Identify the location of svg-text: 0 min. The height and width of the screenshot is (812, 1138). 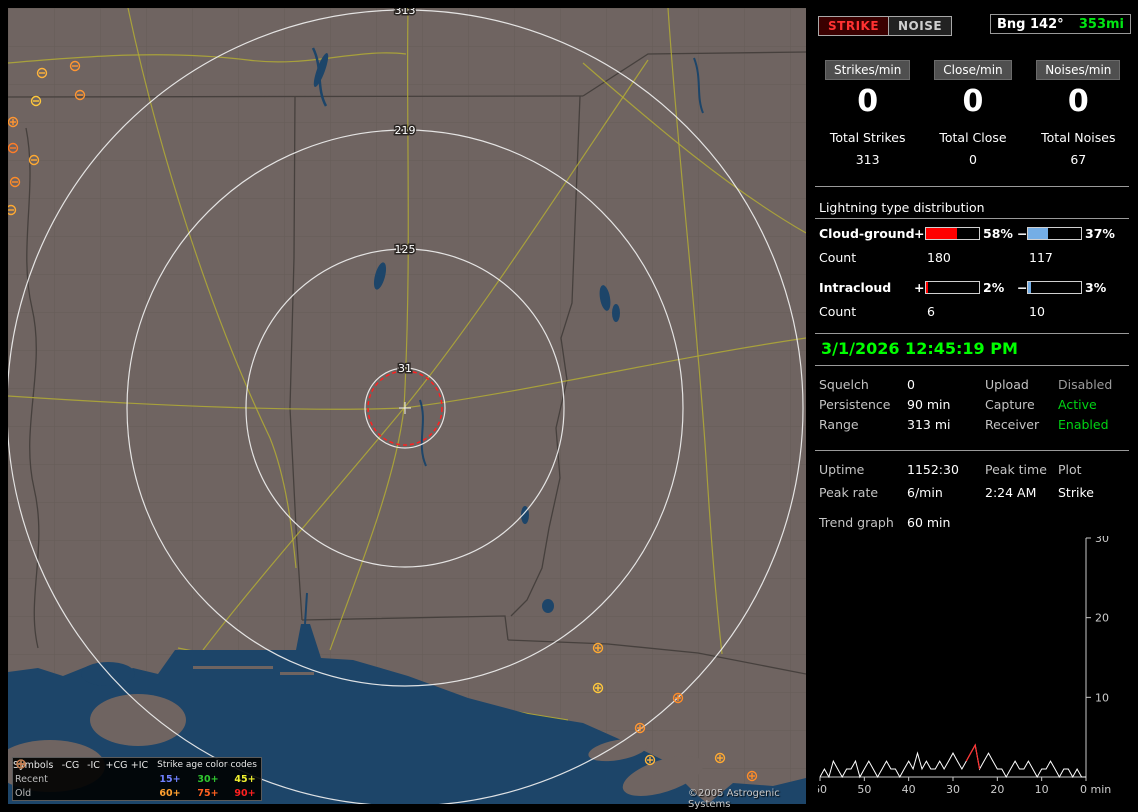
(1095, 789).